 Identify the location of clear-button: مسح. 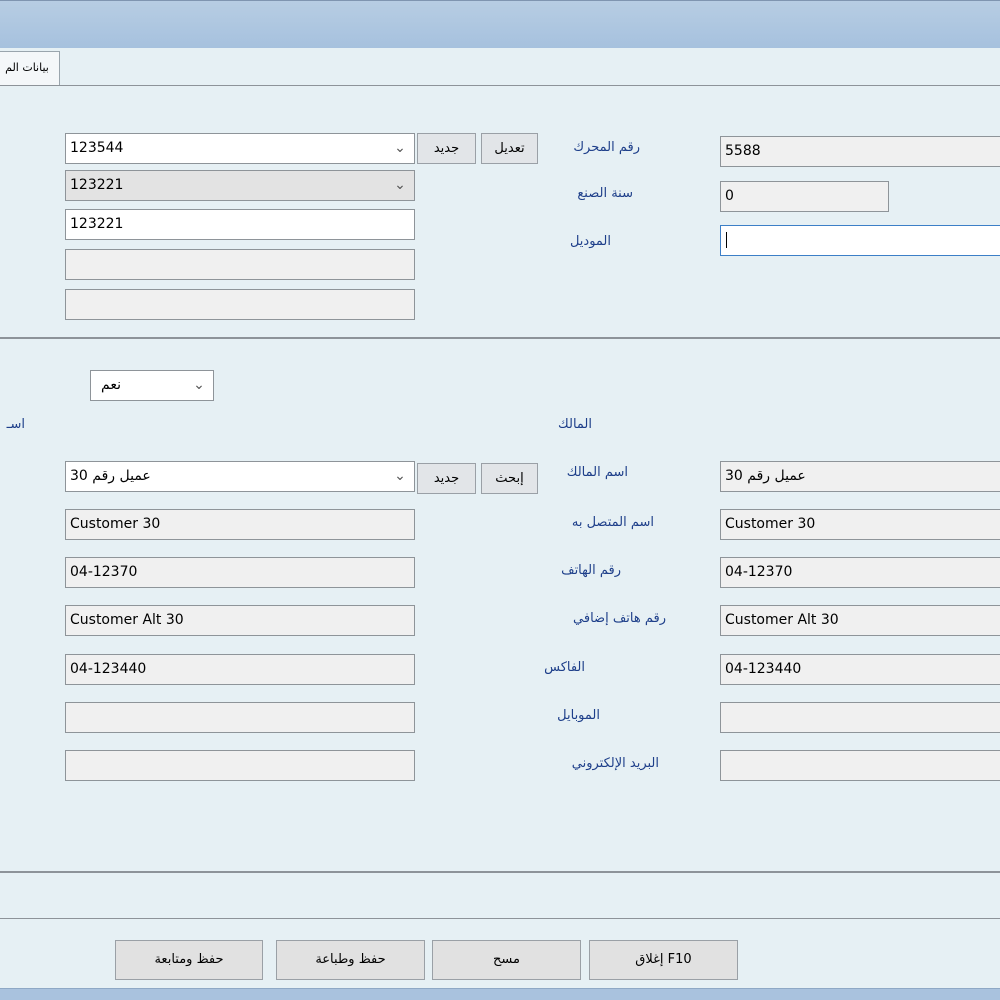
(506, 960).